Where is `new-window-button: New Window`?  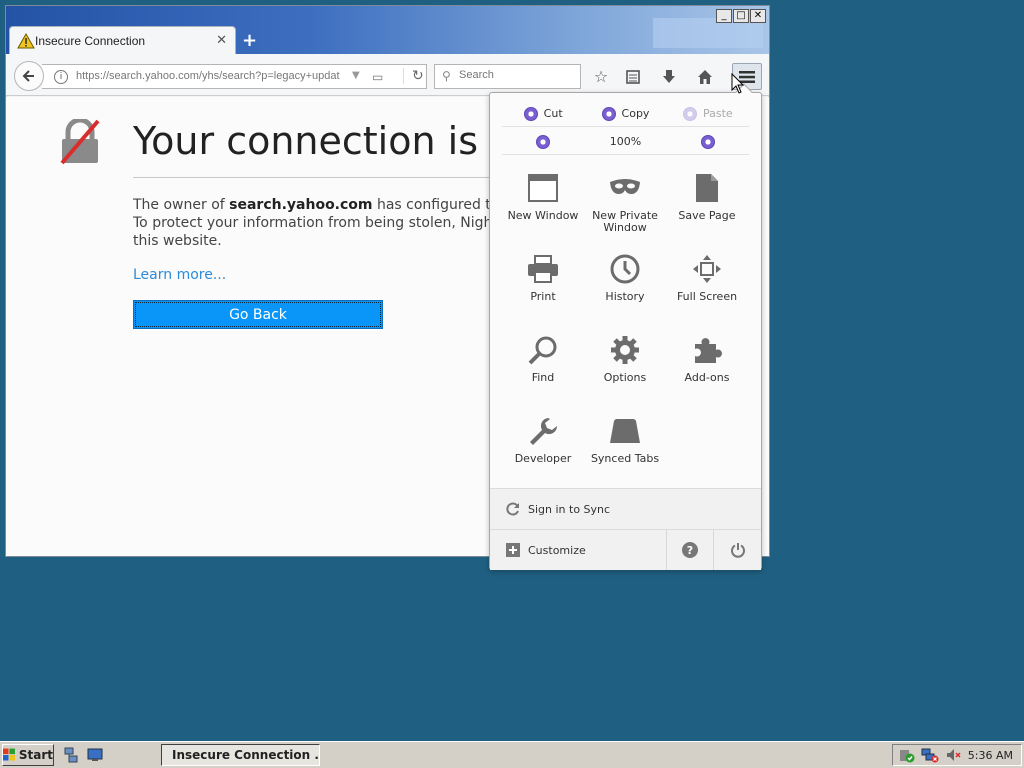
new-window-button: New Window is located at coordinates (543, 208).